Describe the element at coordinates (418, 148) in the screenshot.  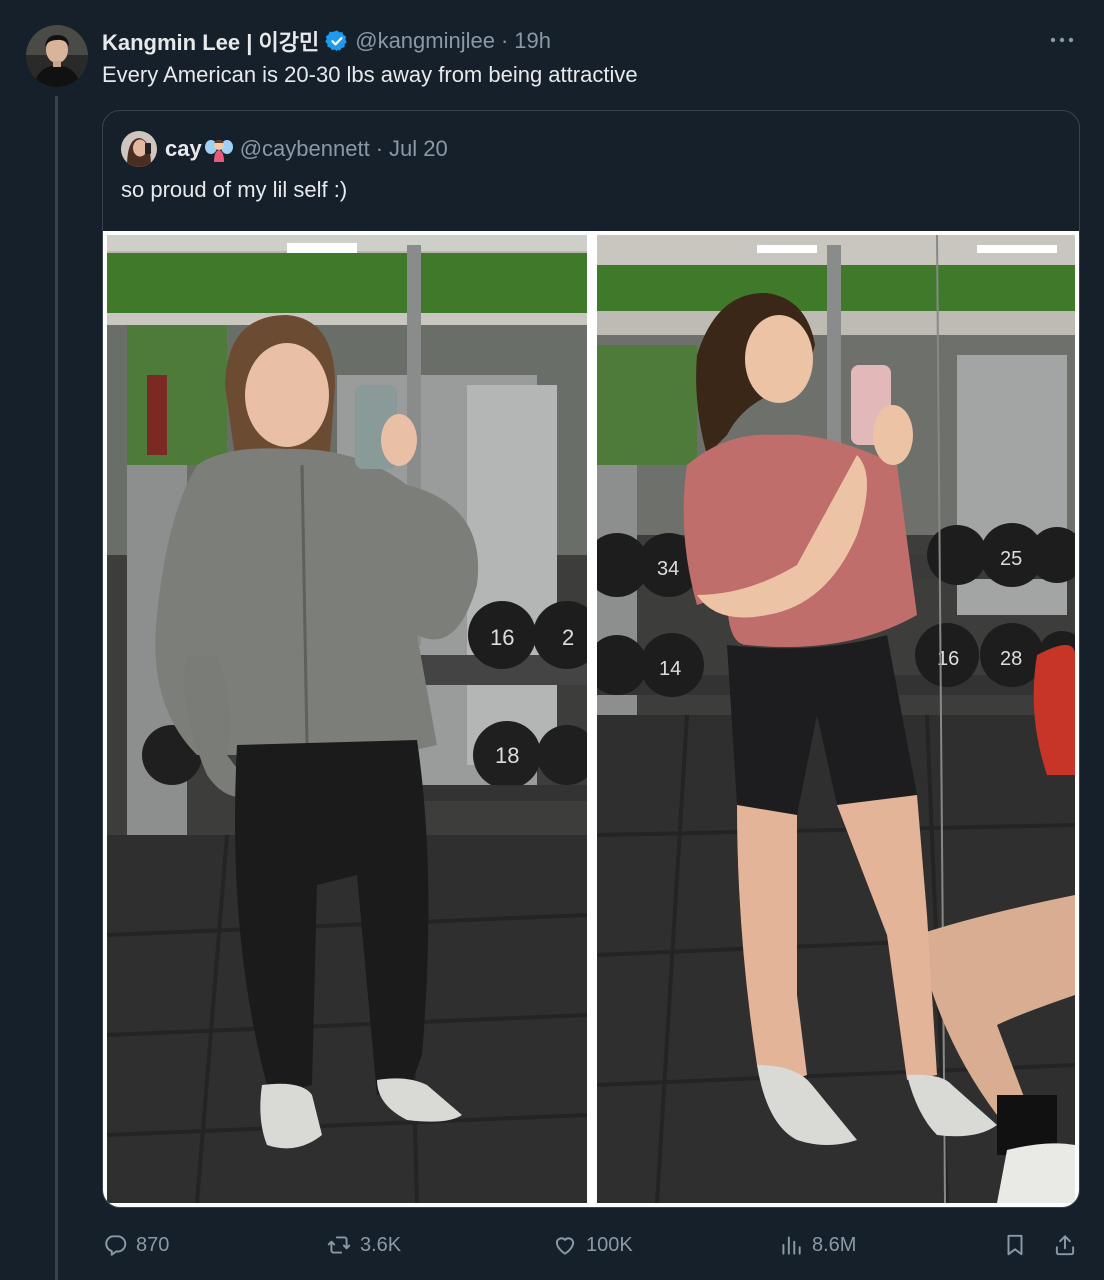
I see `quoted-tweet-time: Jul 20` at that location.